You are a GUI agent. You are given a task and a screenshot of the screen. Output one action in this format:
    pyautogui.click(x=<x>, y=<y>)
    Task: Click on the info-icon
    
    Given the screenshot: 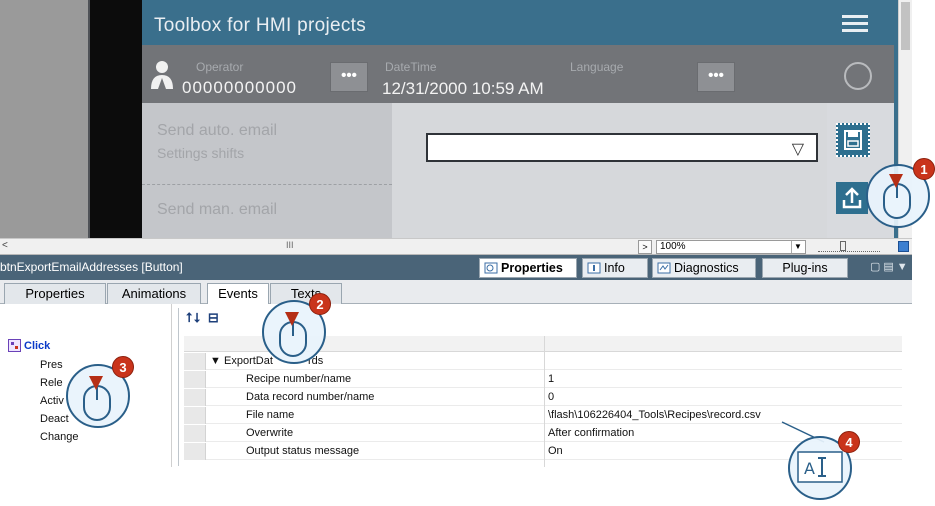 What is the action you would take?
    pyautogui.click(x=594, y=267)
    